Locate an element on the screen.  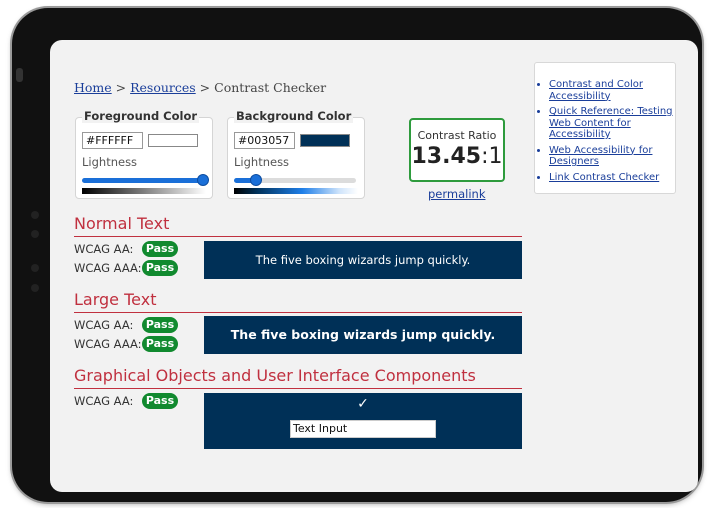
contrast-ratio-suffix: :1 is located at coordinates (492, 156).